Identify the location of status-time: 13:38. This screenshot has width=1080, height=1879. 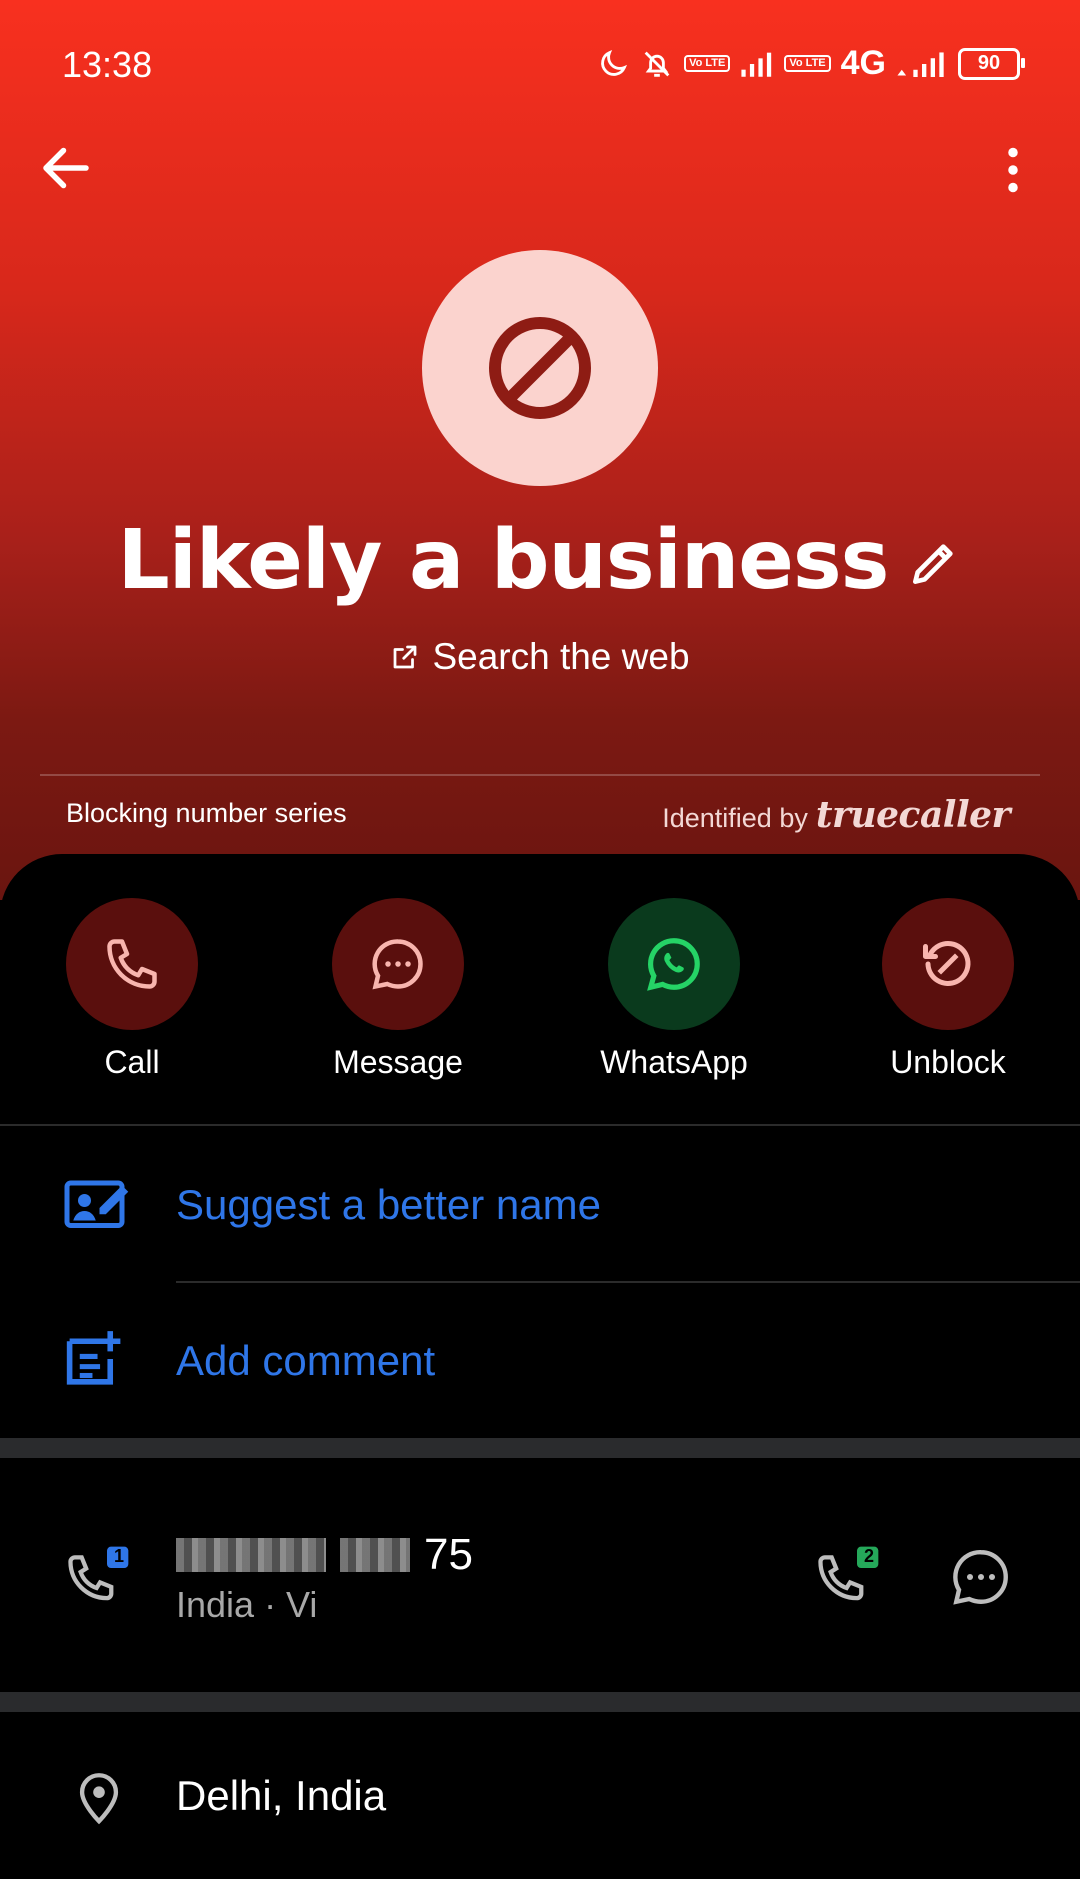
(107, 64).